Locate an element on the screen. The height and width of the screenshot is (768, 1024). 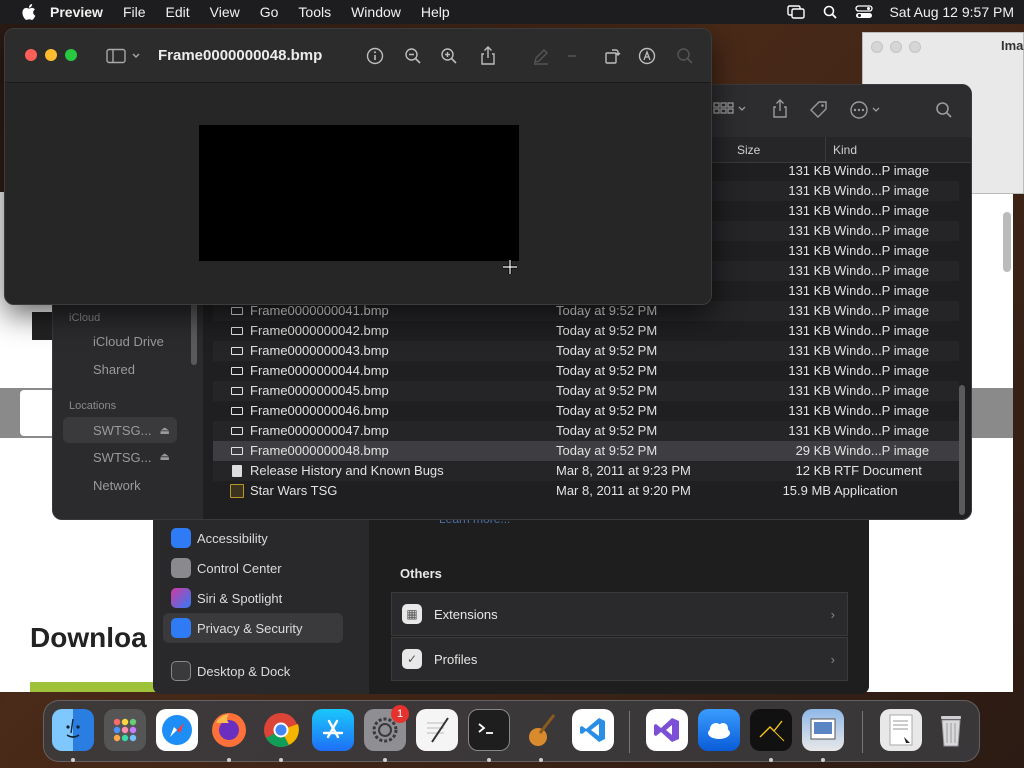
sidebar-item-swtsg-2: SWTSG... ⏏ is located at coordinates (131, 457).